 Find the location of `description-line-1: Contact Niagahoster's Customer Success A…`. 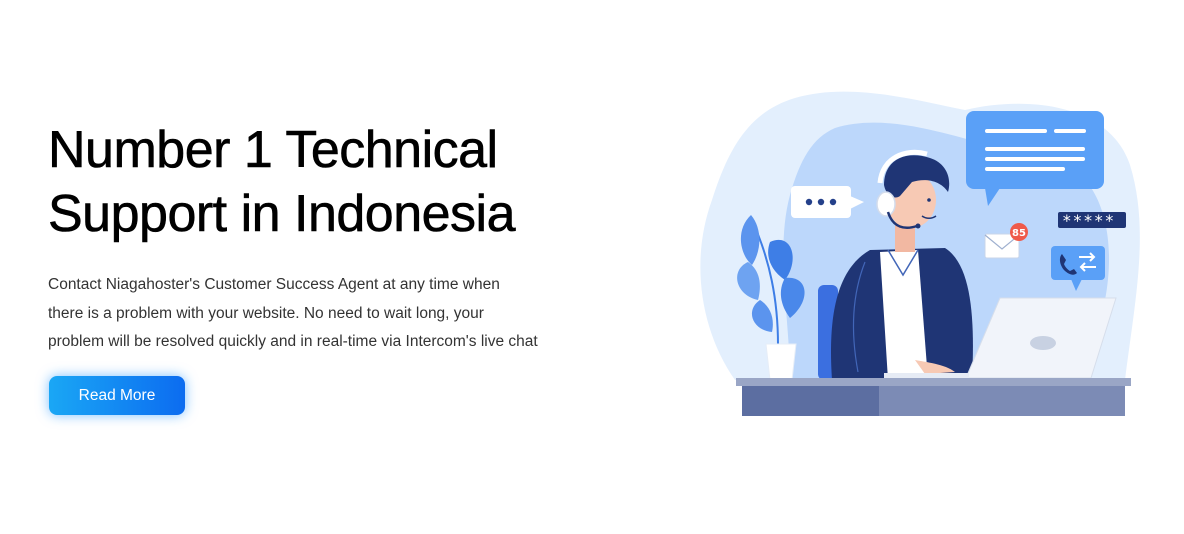

description-line-1: Contact Niagahoster's Customer Success A… is located at coordinates (274, 284).